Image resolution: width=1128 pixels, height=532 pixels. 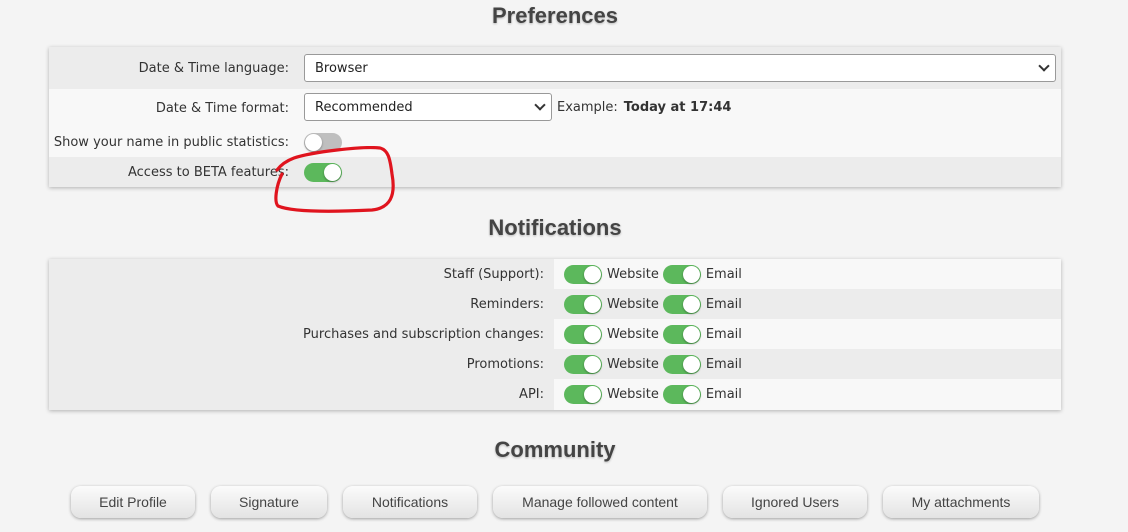 I want to click on show-name-label: Show your name in public statistics:, so click(x=171, y=142).